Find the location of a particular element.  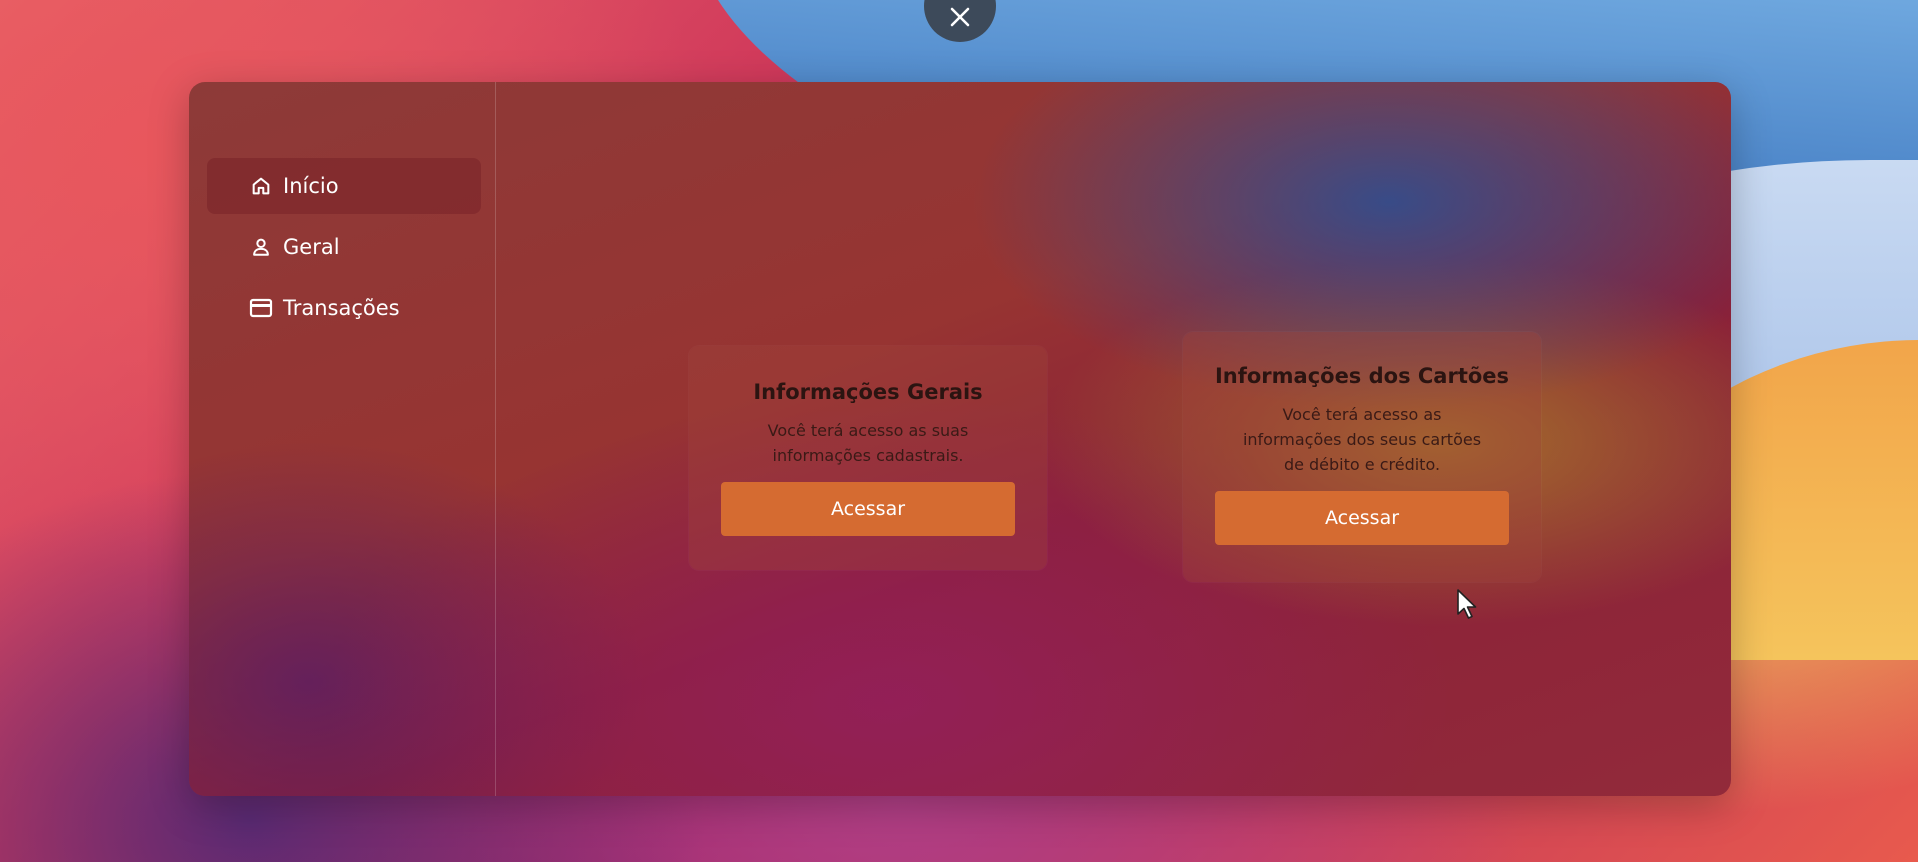

card-title: Informações Gerais is located at coordinates (868, 392).